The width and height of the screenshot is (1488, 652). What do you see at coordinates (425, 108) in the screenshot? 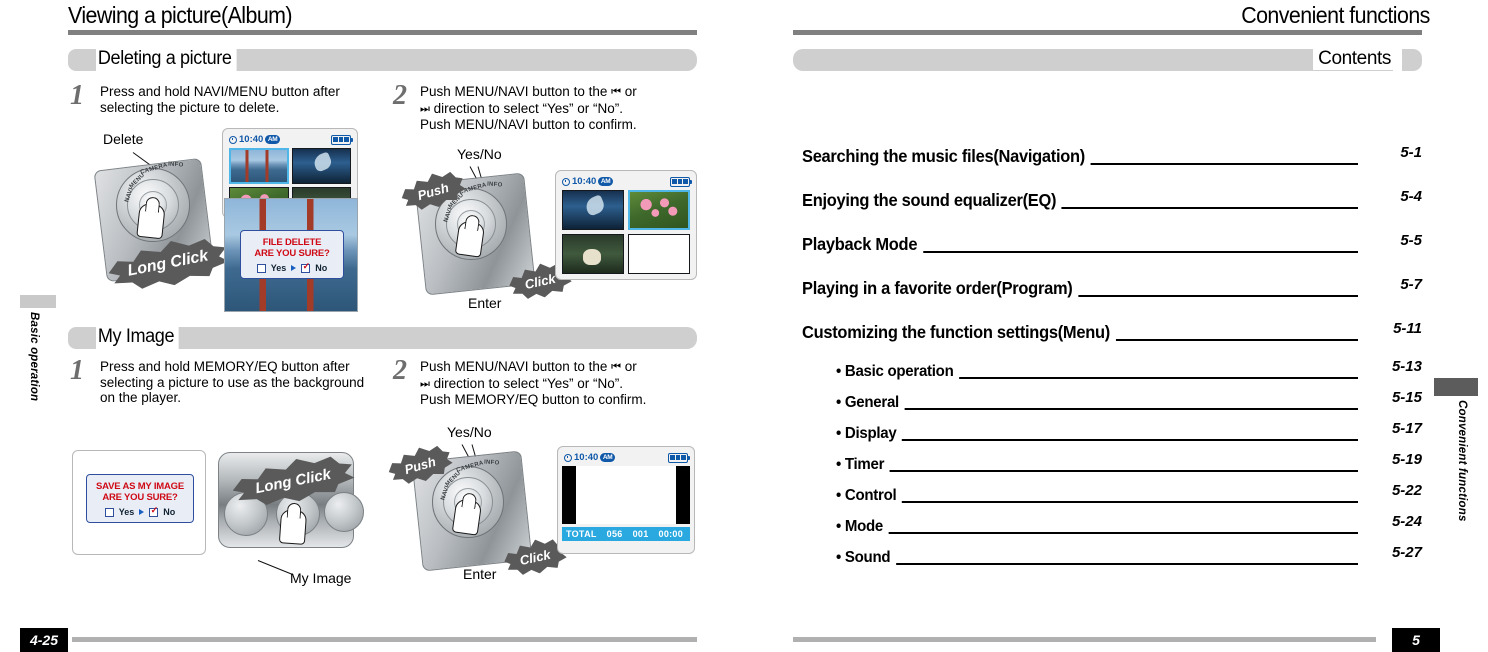
I see `next-track-icon-2a: ⏭` at bounding box center [425, 108].